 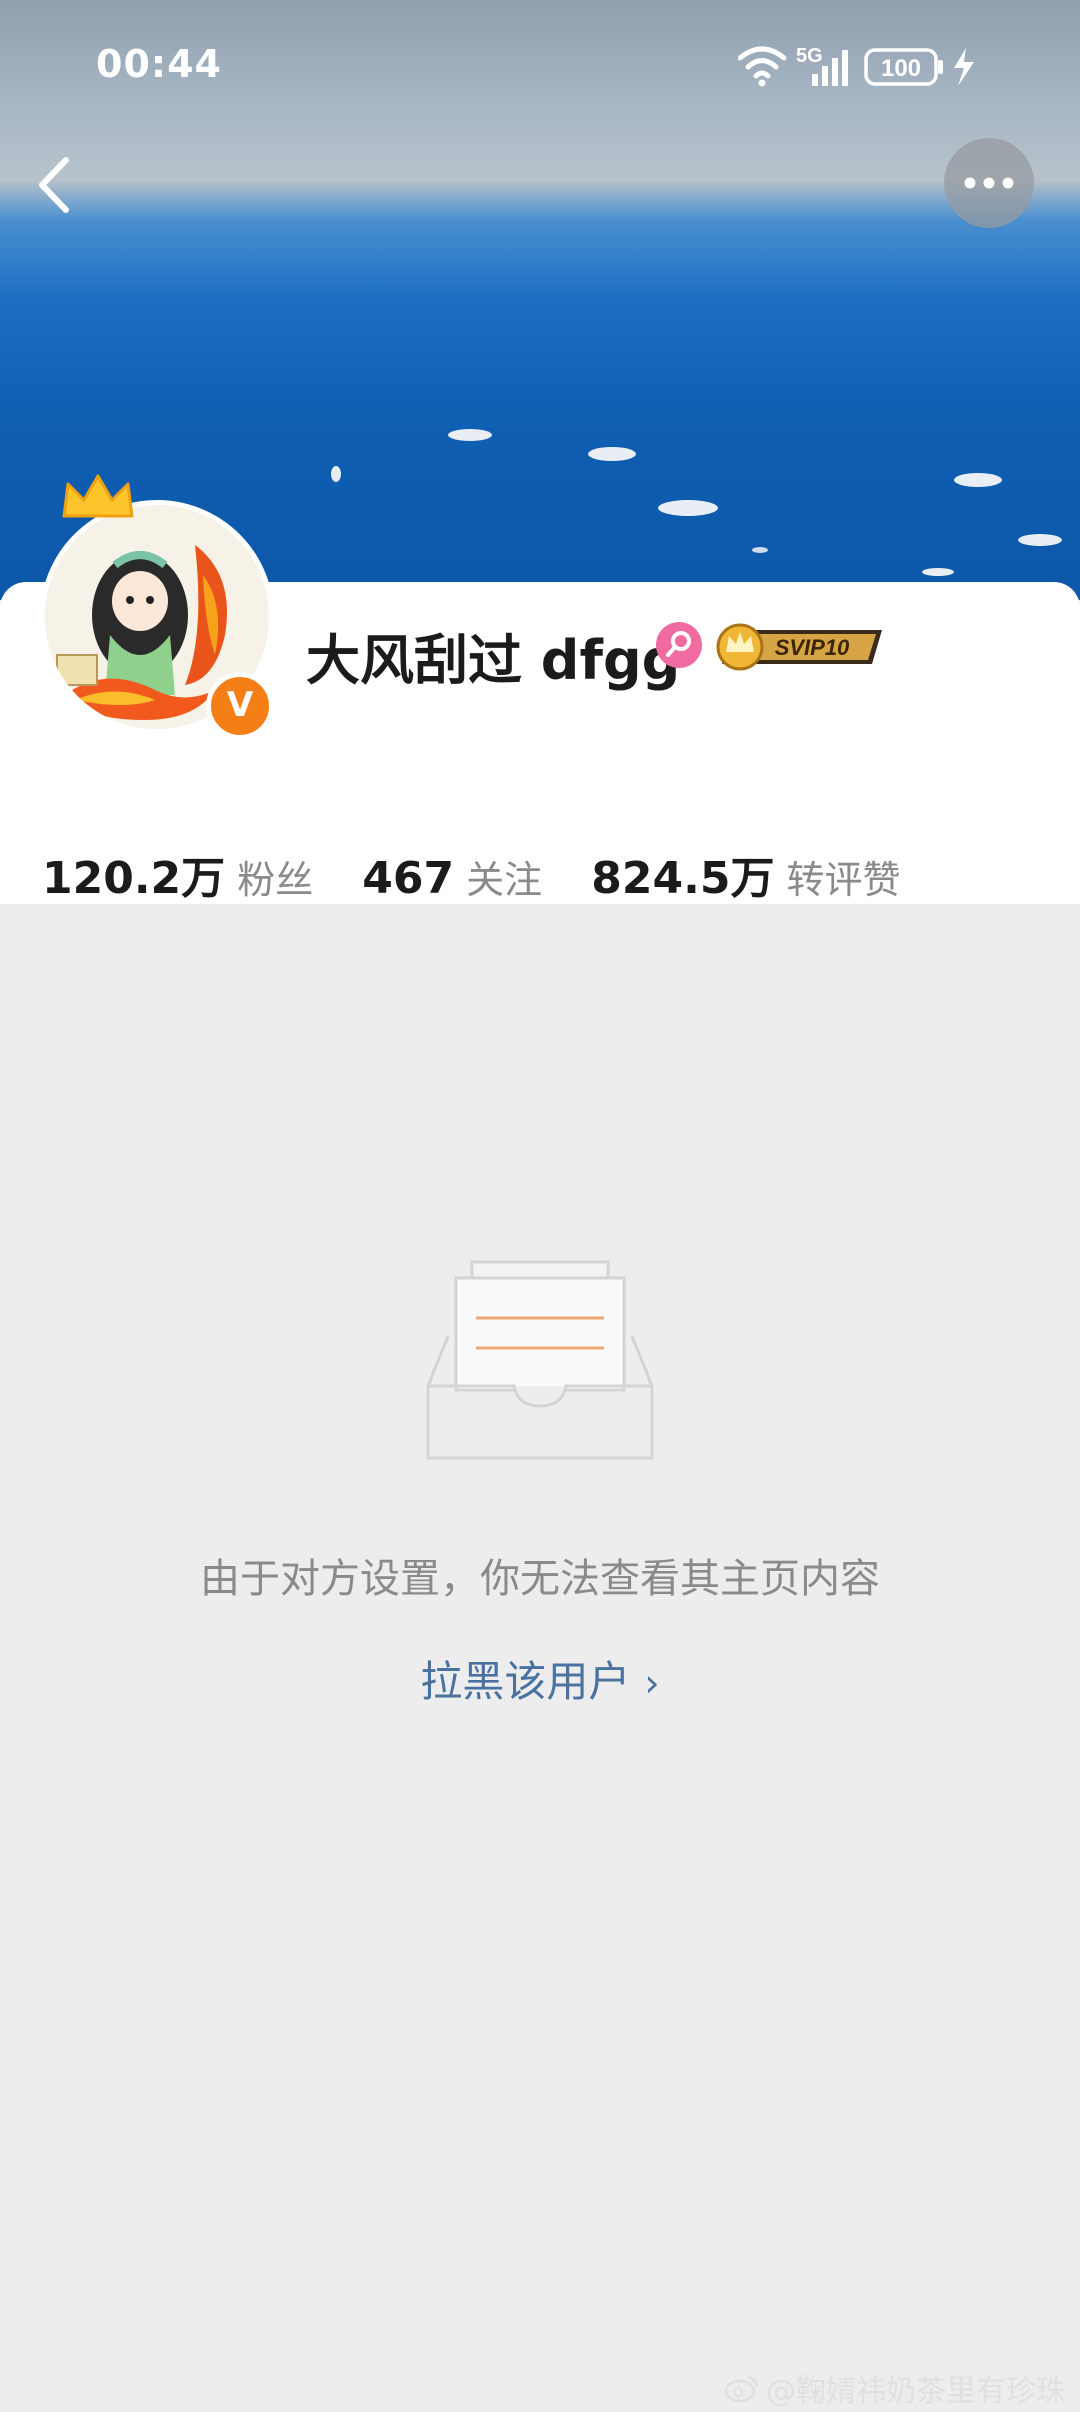 What do you see at coordinates (809, 56) in the screenshot?
I see `svg-text: 5G` at bounding box center [809, 56].